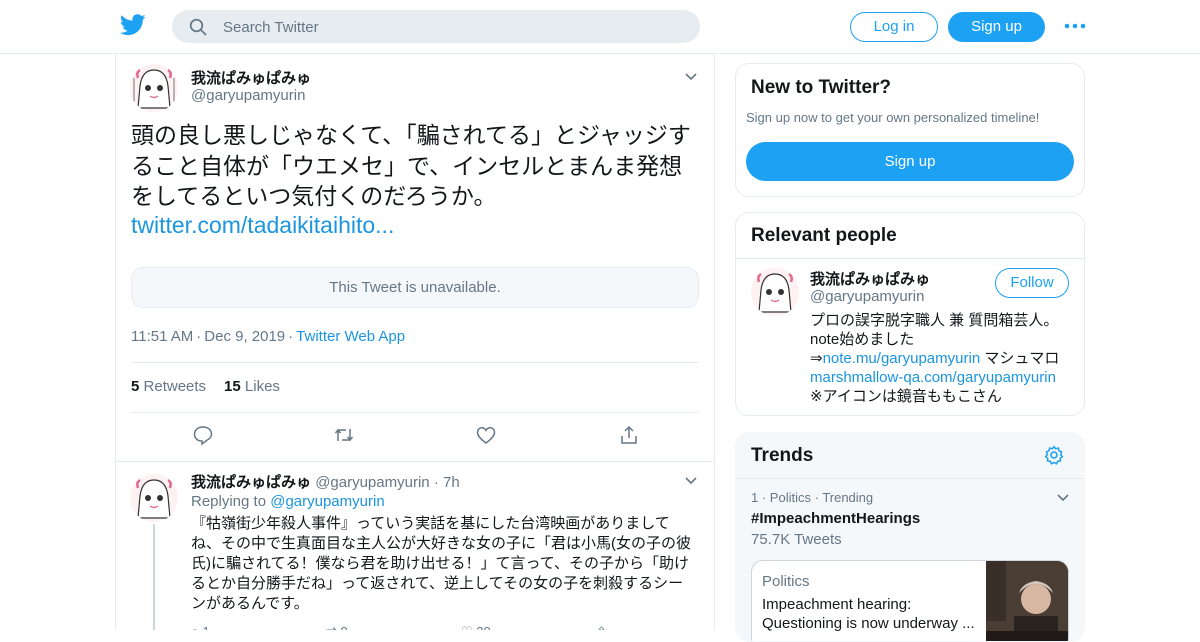 Image resolution: width=1200 pixels, height=642 pixels. Describe the element at coordinates (1054, 455) in the screenshot. I see `gear-icon` at that location.